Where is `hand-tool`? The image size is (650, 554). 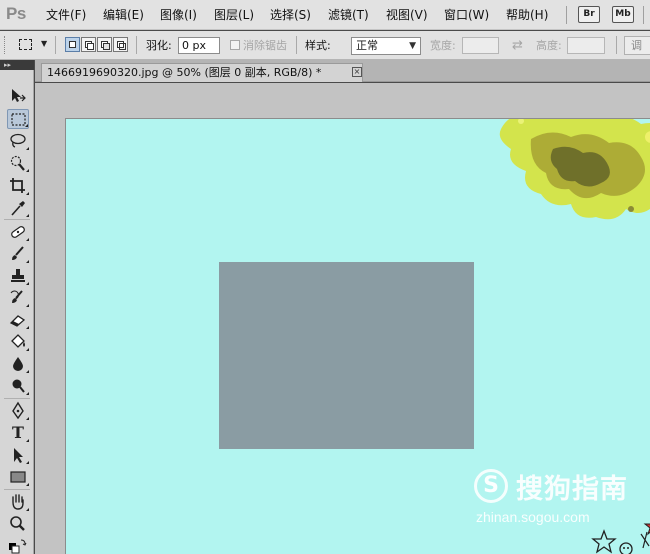
hand-tool is located at coordinates (18, 502).